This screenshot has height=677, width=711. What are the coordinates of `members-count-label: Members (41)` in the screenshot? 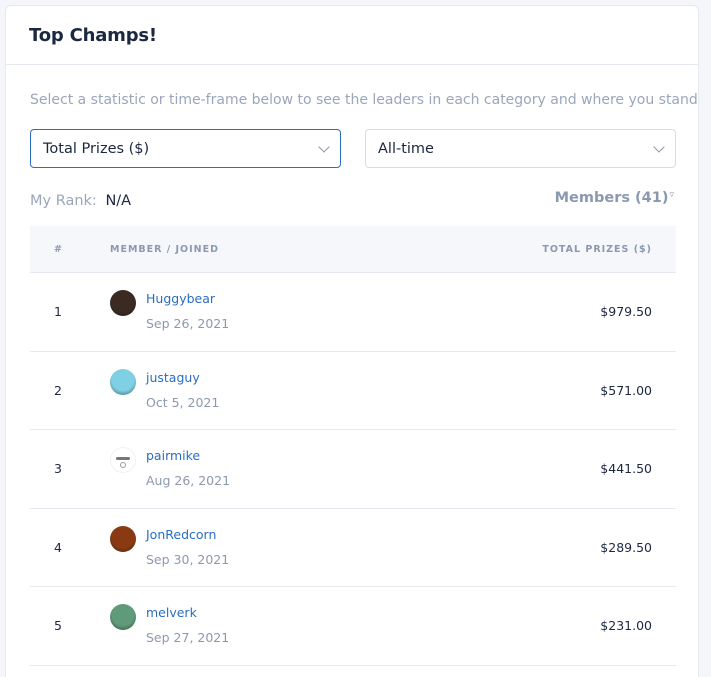 It's located at (611, 198).